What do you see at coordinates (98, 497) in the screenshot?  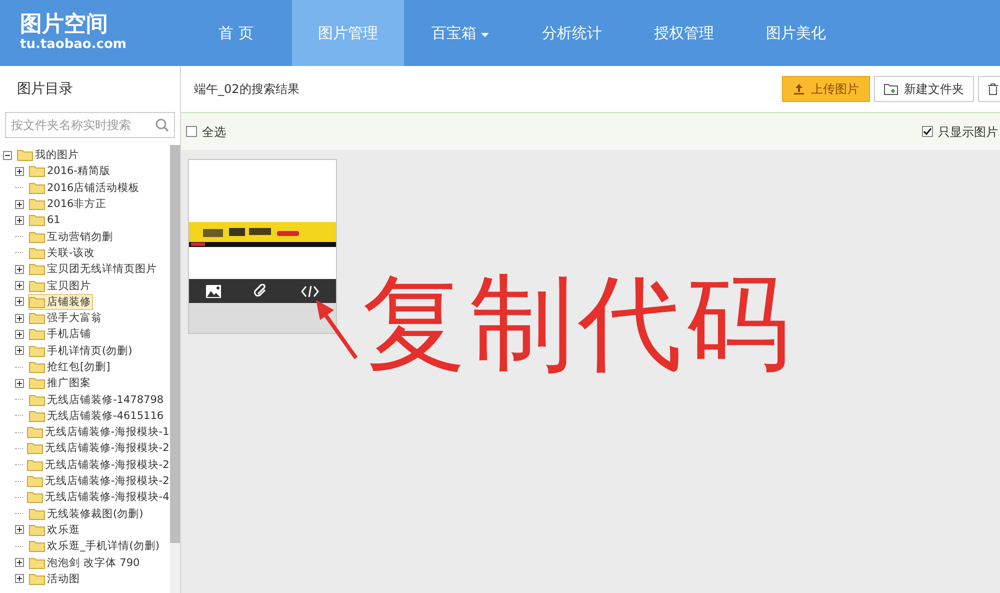 I see `tree-item: 无线店铺装修-海报模块-4` at bounding box center [98, 497].